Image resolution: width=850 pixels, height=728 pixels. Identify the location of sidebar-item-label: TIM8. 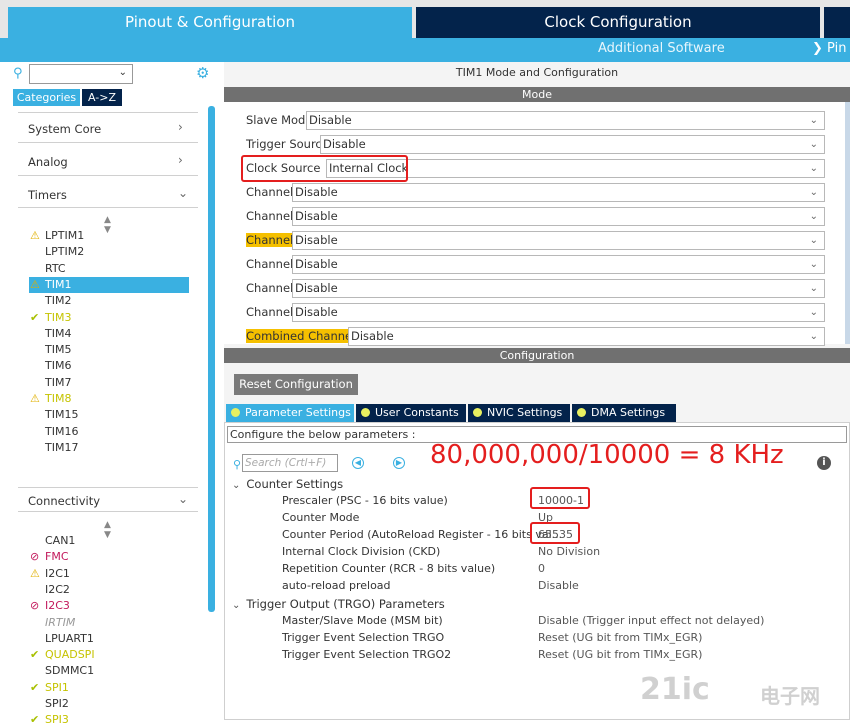
(58, 398).